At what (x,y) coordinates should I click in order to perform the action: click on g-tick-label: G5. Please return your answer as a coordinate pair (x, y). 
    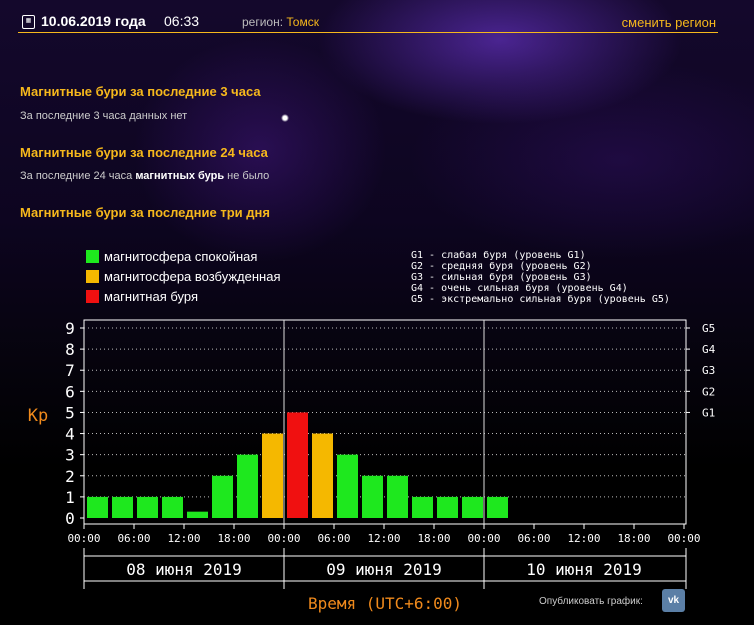
    Looking at the image, I should click on (708, 328).